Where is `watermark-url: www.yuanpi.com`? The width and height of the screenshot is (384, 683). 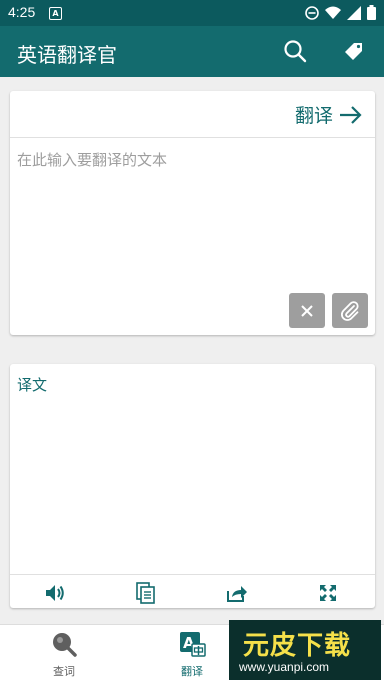
watermark-url: www.yuanpi.com is located at coordinates (284, 667).